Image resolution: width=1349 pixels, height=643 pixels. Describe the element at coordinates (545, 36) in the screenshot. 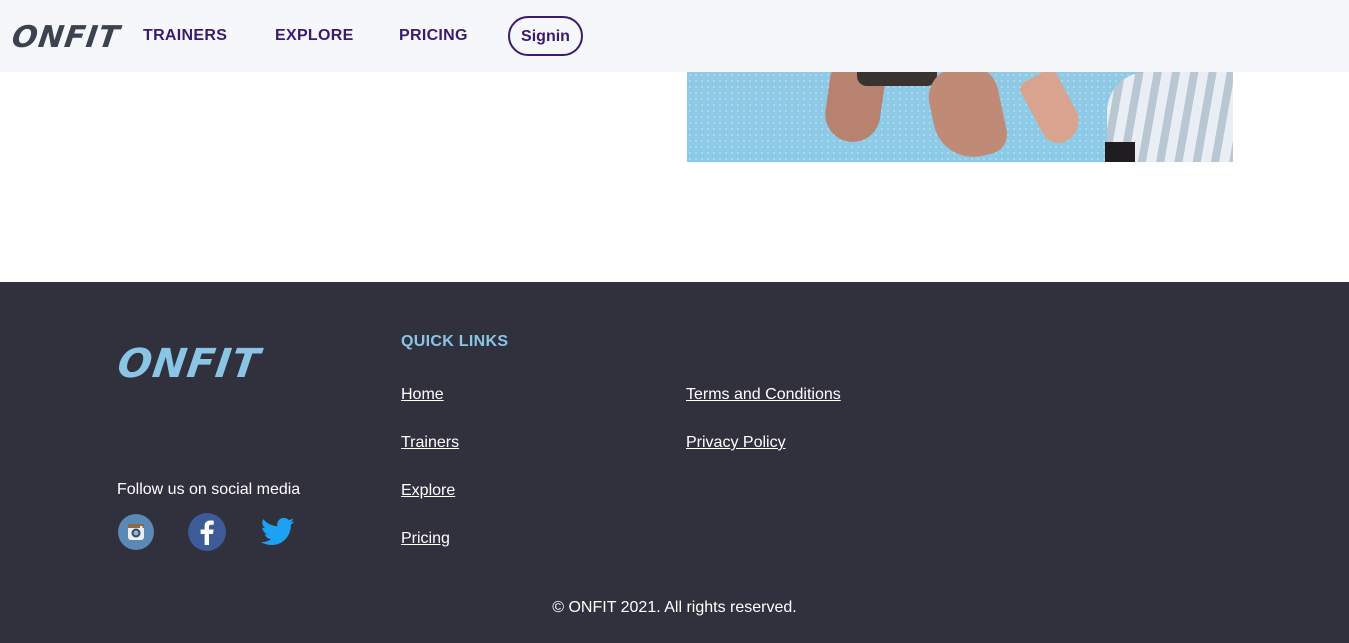

I see `signin-button: Signin` at that location.